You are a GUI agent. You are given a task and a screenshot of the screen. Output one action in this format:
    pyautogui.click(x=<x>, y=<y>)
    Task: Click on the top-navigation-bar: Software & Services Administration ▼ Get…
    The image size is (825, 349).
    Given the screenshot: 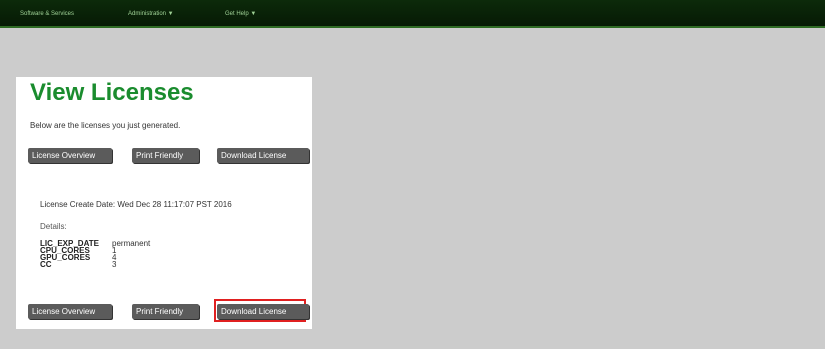 What is the action you would take?
    pyautogui.click(x=412, y=14)
    